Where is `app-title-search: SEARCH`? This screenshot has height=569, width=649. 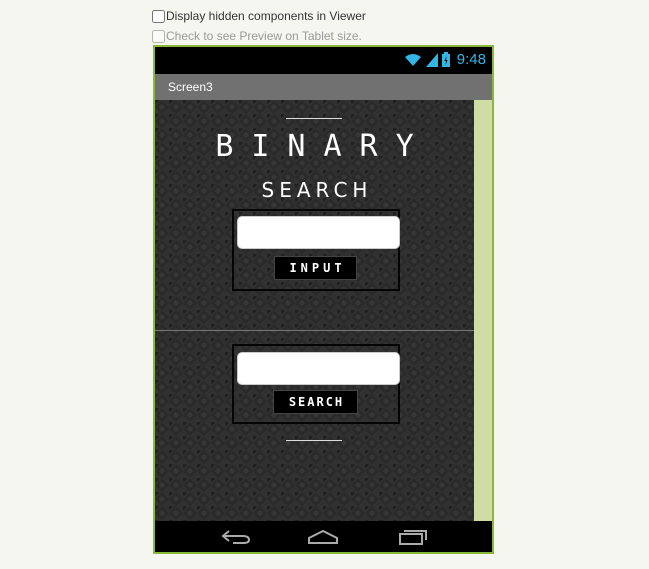
app-title-search: SEARCH is located at coordinates (317, 190).